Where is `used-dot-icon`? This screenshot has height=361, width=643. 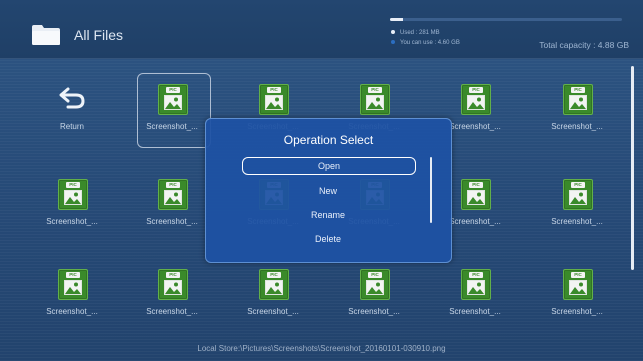 used-dot-icon is located at coordinates (393, 32).